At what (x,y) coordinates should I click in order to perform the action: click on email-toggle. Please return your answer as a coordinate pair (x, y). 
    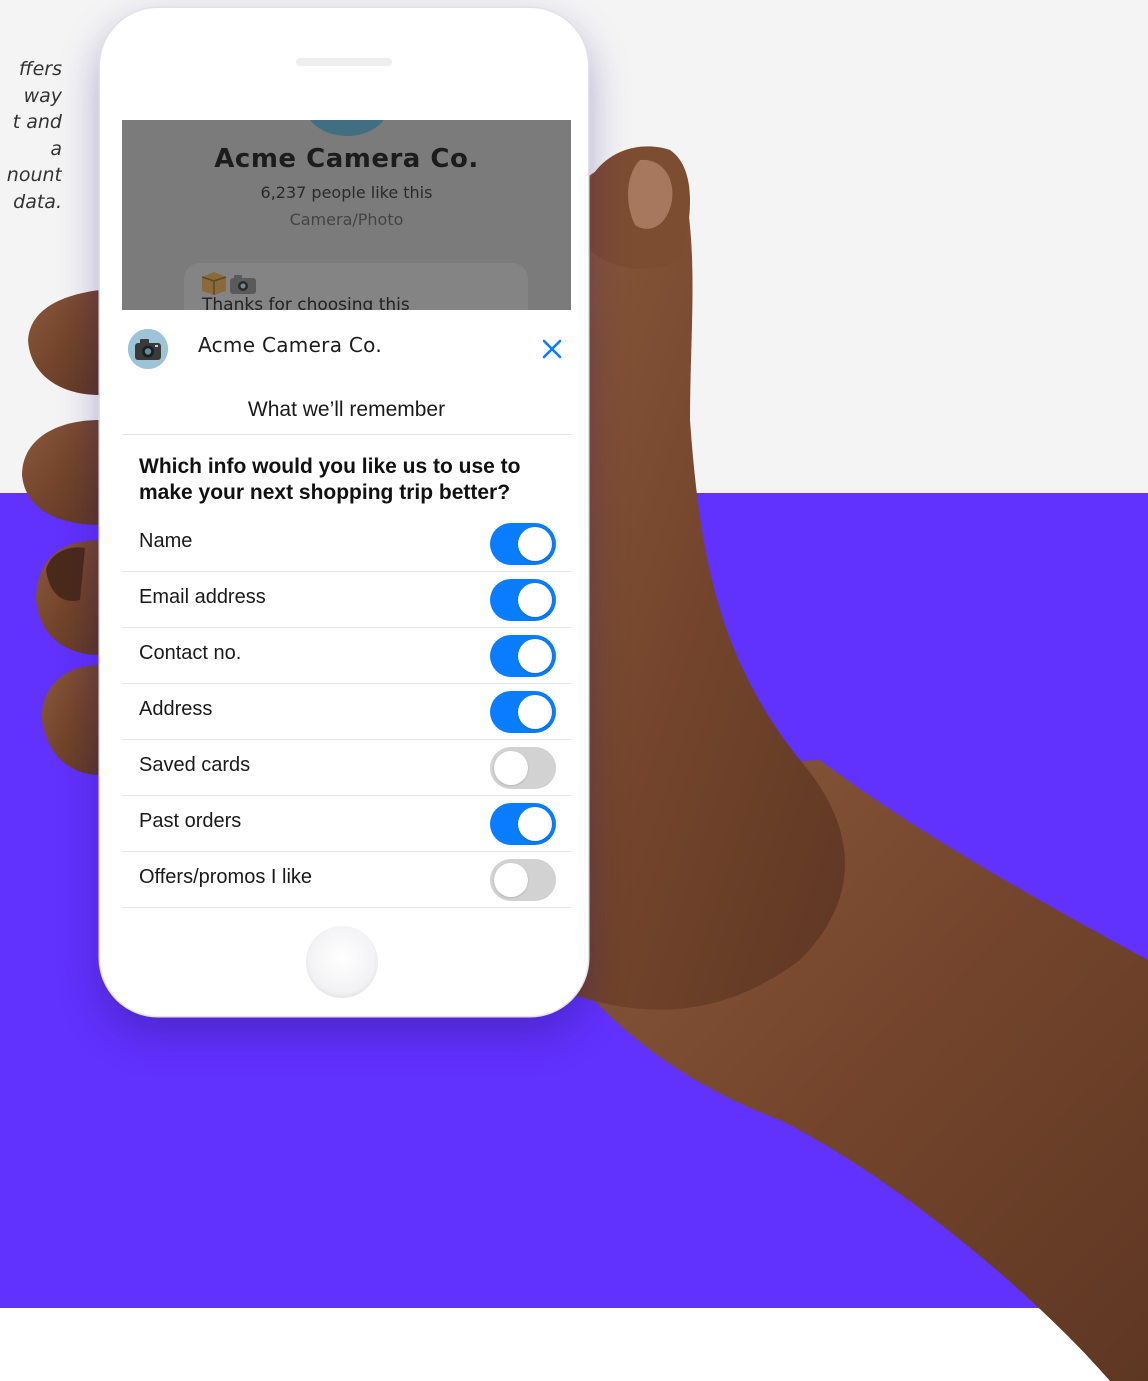
    Looking at the image, I should click on (523, 600).